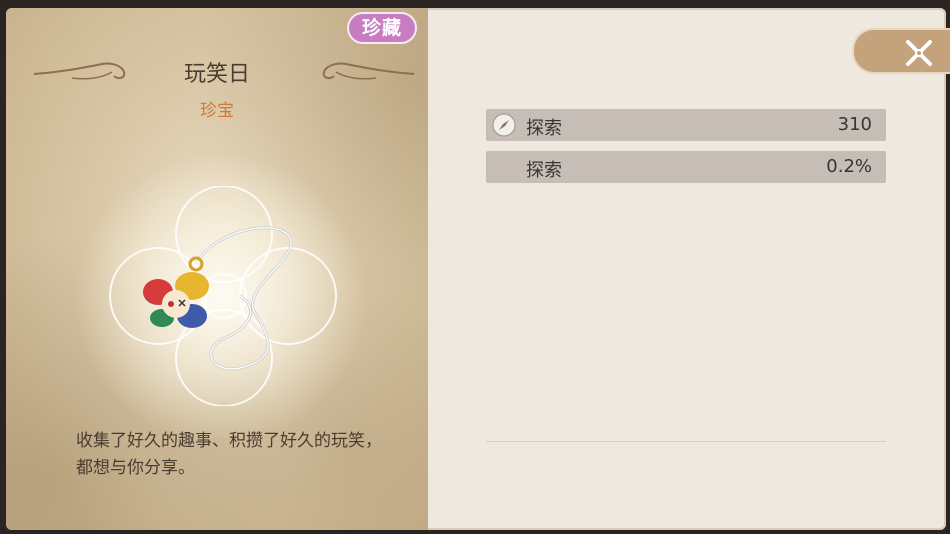  I want to click on stat-row: 探索 0.2%, so click(686, 167).